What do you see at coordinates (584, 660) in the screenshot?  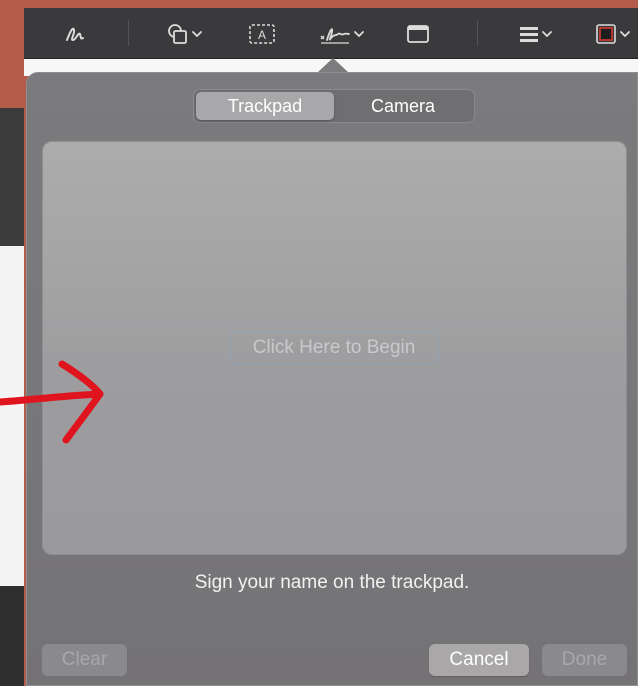 I see `done-button: Done` at bounding box center [584, 660].